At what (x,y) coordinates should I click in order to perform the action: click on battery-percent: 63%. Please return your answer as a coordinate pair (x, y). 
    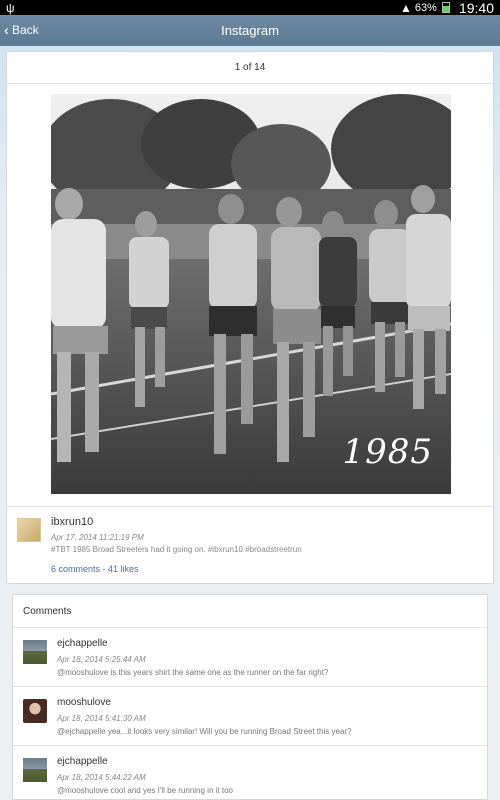
    Looking at the image, I should click on (425, 7).